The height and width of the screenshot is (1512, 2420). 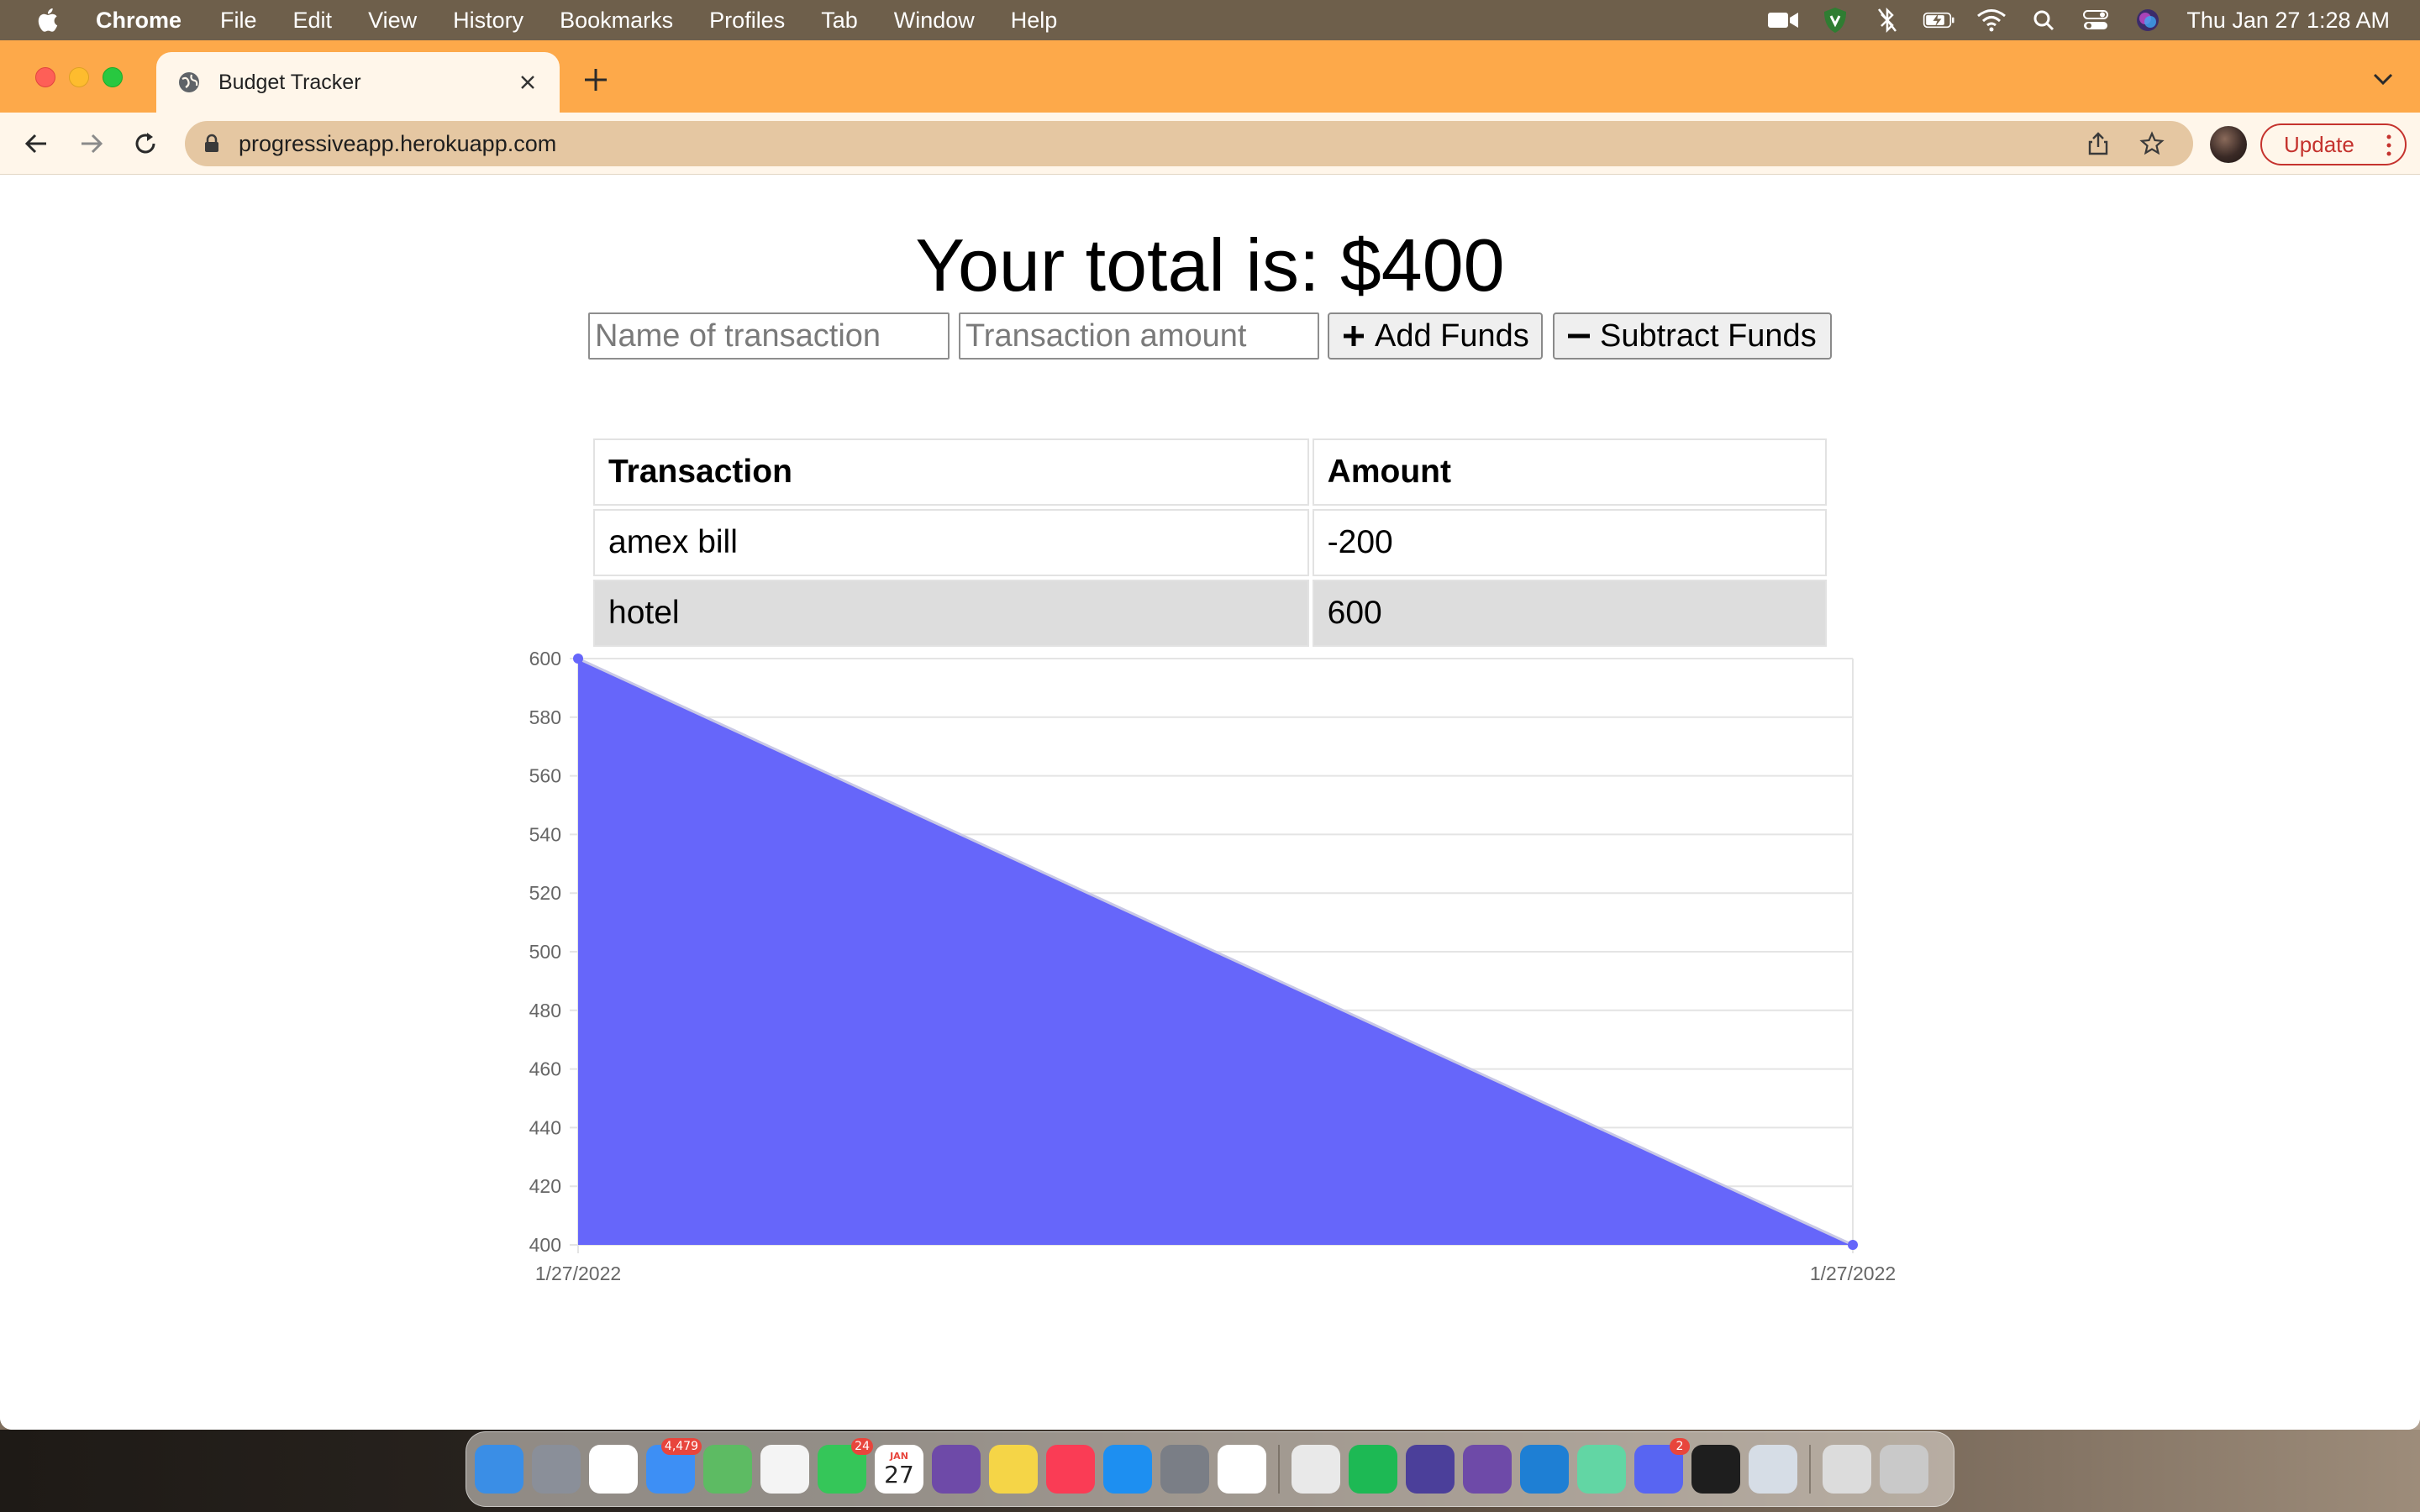 What do you see at coordinates (1544, 1469) in the screenshot?
I see `vscode-icon` at bounding box center [1544, 1469].